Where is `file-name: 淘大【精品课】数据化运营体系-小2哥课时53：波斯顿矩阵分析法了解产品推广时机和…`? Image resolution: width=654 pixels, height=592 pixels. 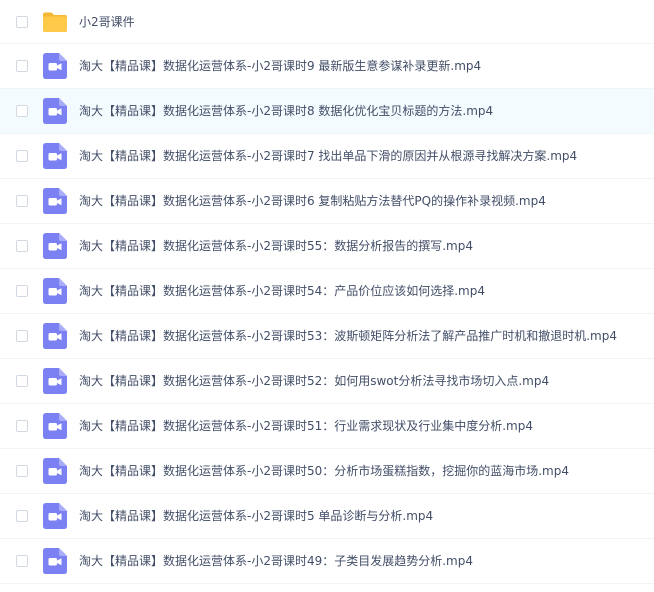
file-name: 淘大【精品课】数据化运营体系-小2哥课时53：波斯顿矩阵分析法了解产品推广时机和… is located at coordinates (348, 336).